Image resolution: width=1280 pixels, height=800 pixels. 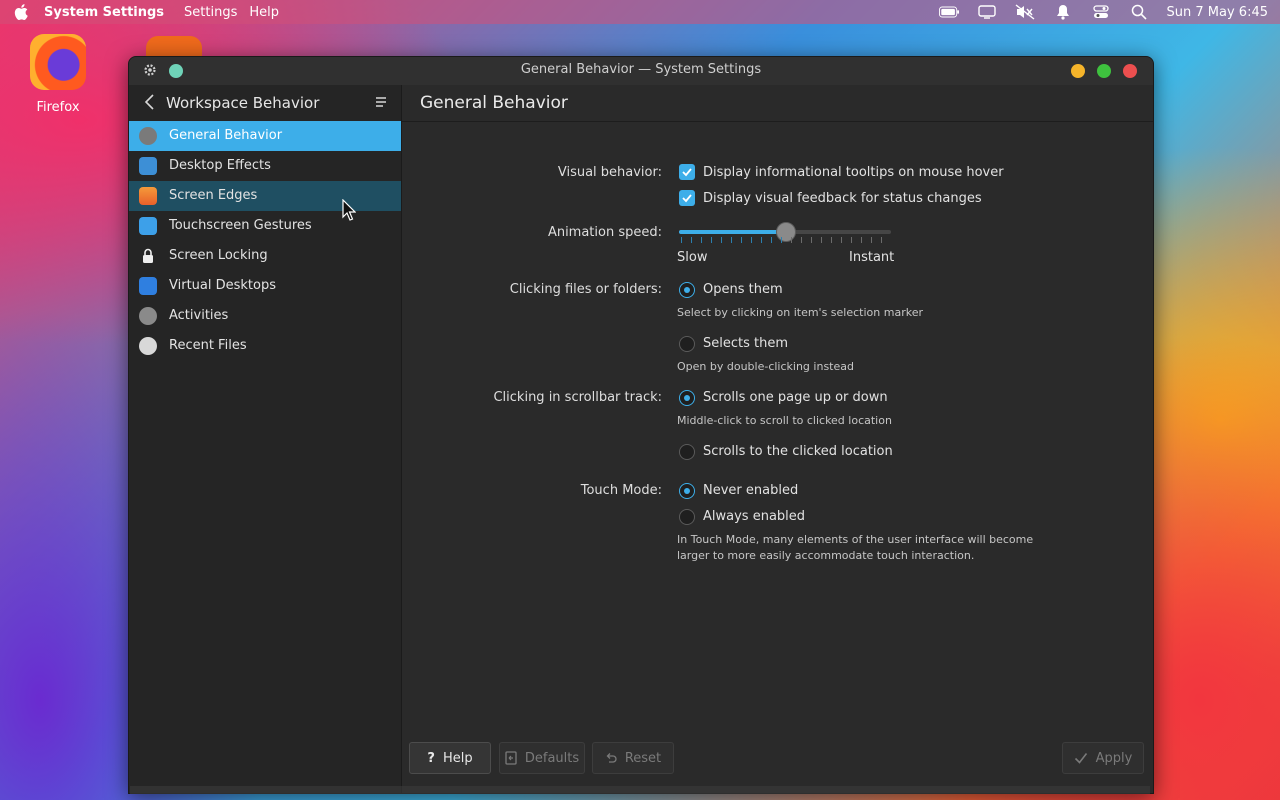 I want to click on app-icon, so click(x=174, y=46).